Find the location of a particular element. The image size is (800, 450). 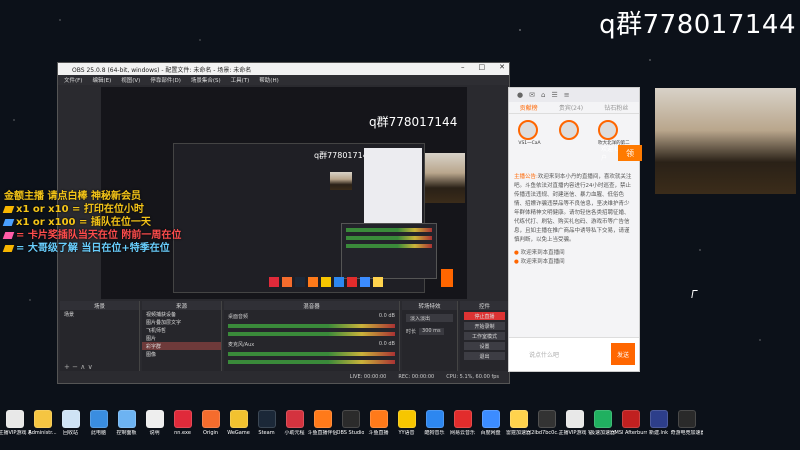

rank-item is located at coordinates (569, 130).